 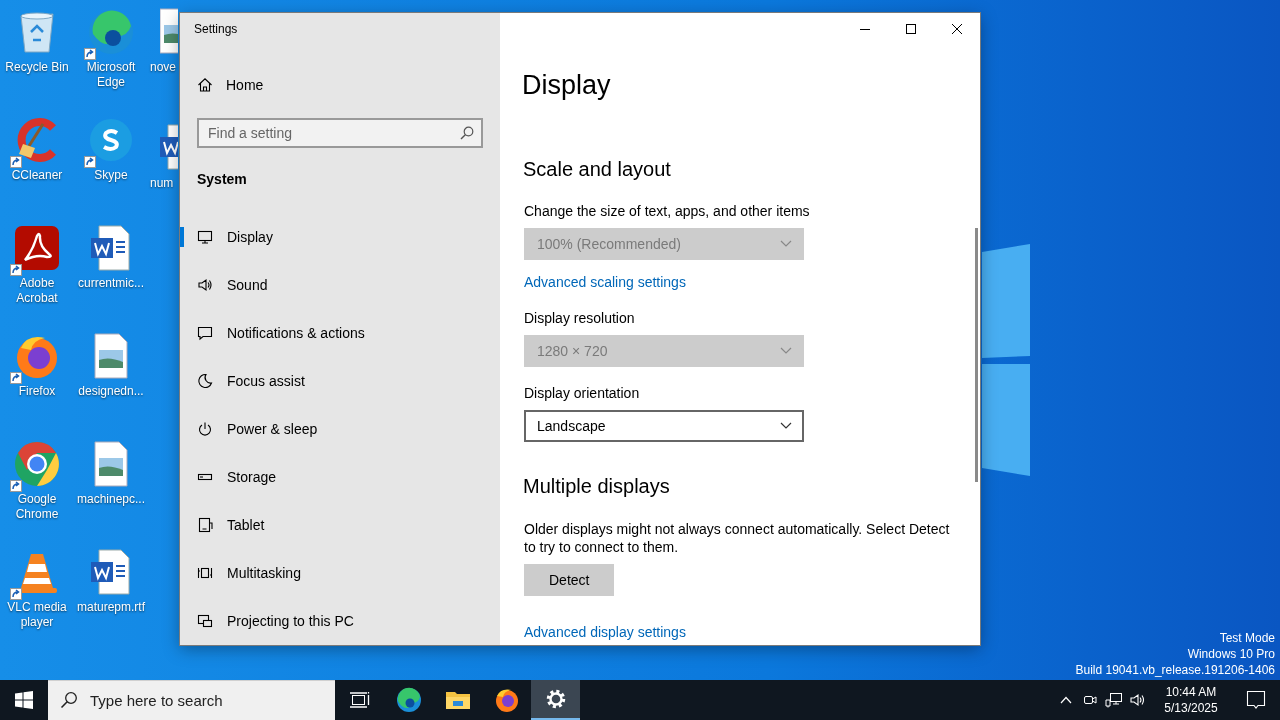 I want to click on nav-item: Tablet, so click(x=340, y=525).